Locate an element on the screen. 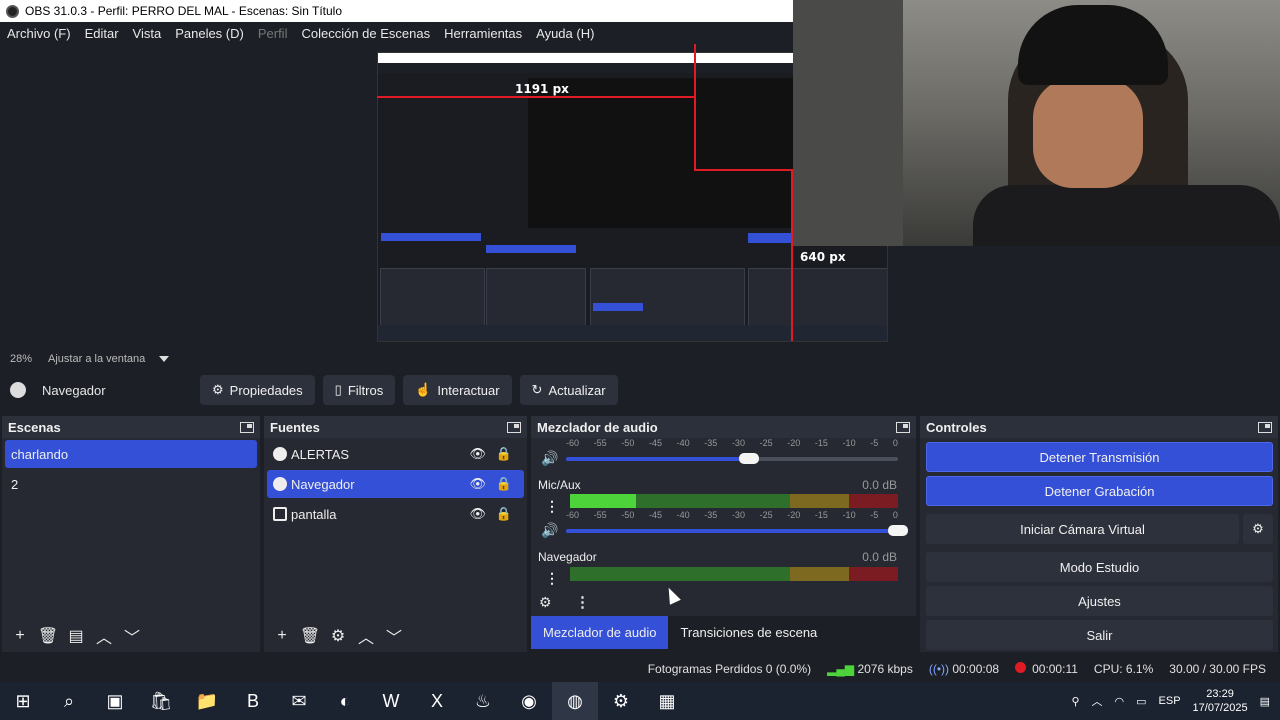 The height and width of the screenshot is (720, 1280). scale-tick-label: -40 is located at coordinates (683, 515).